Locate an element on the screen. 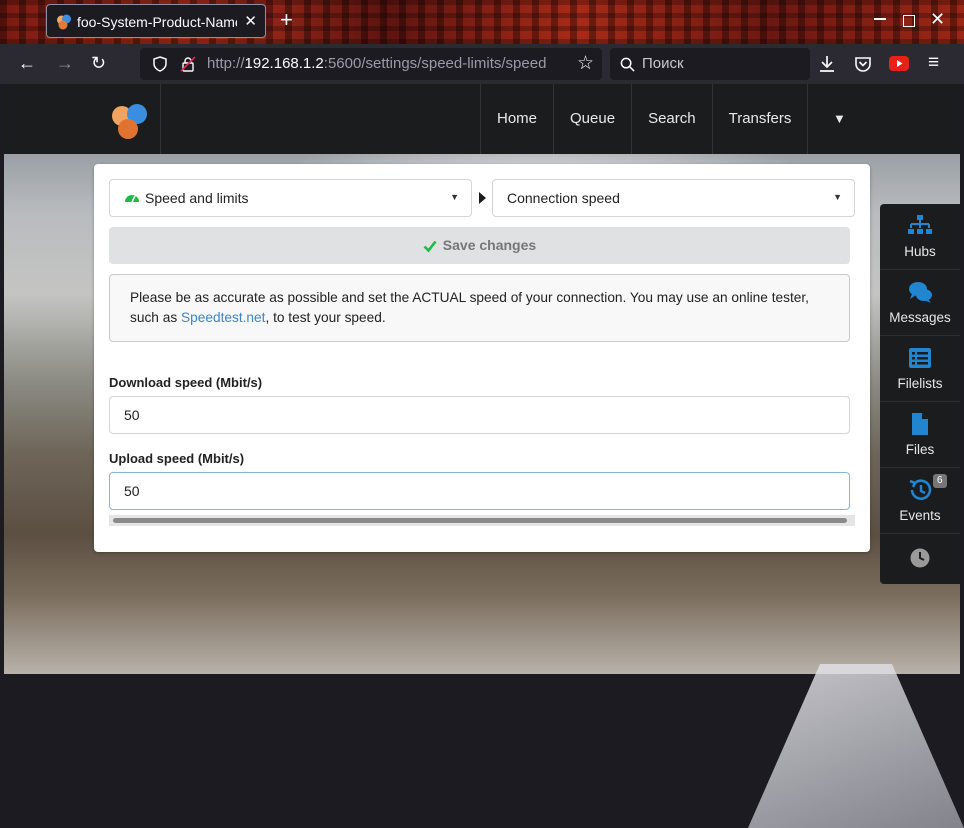 Image resolution: width=964 pixels, height=828 pixels. breadcrumb-arrow-icon is located at coordinates (482, 198).